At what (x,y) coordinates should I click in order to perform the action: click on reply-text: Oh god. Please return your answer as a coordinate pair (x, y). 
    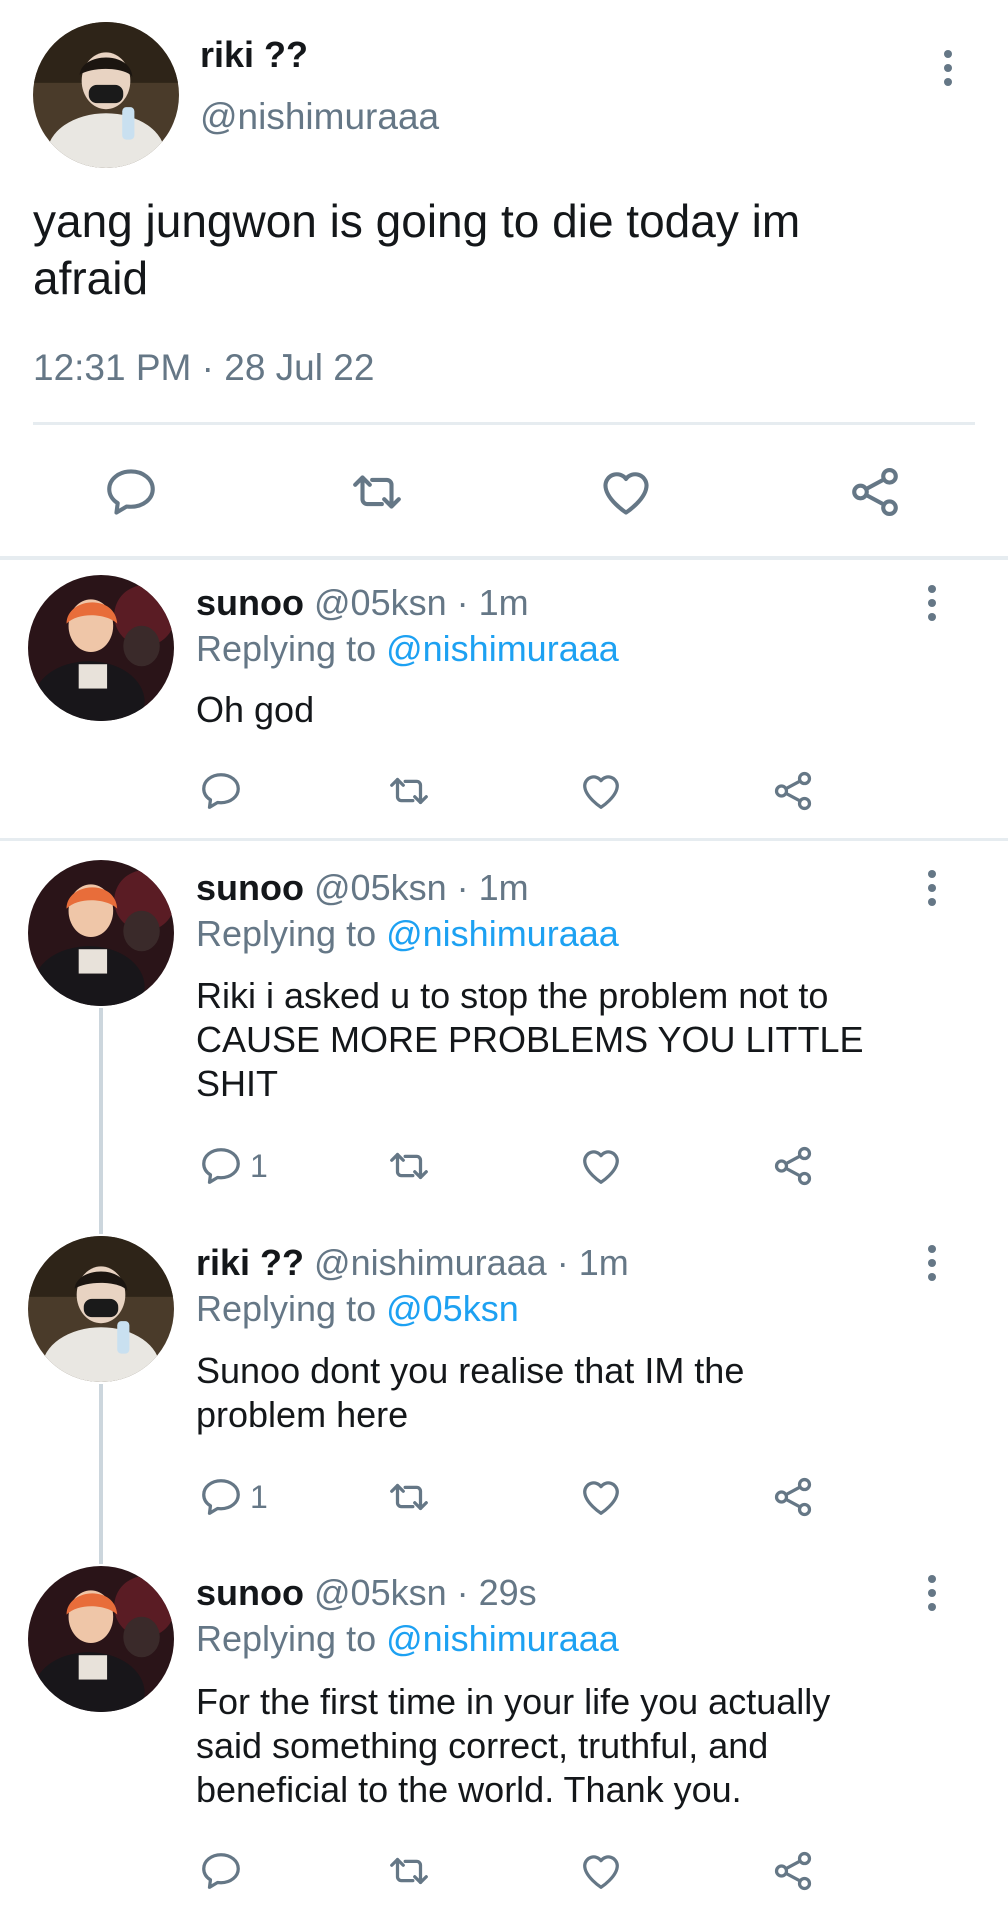
    Looking at the image, I should click on (255, 710).